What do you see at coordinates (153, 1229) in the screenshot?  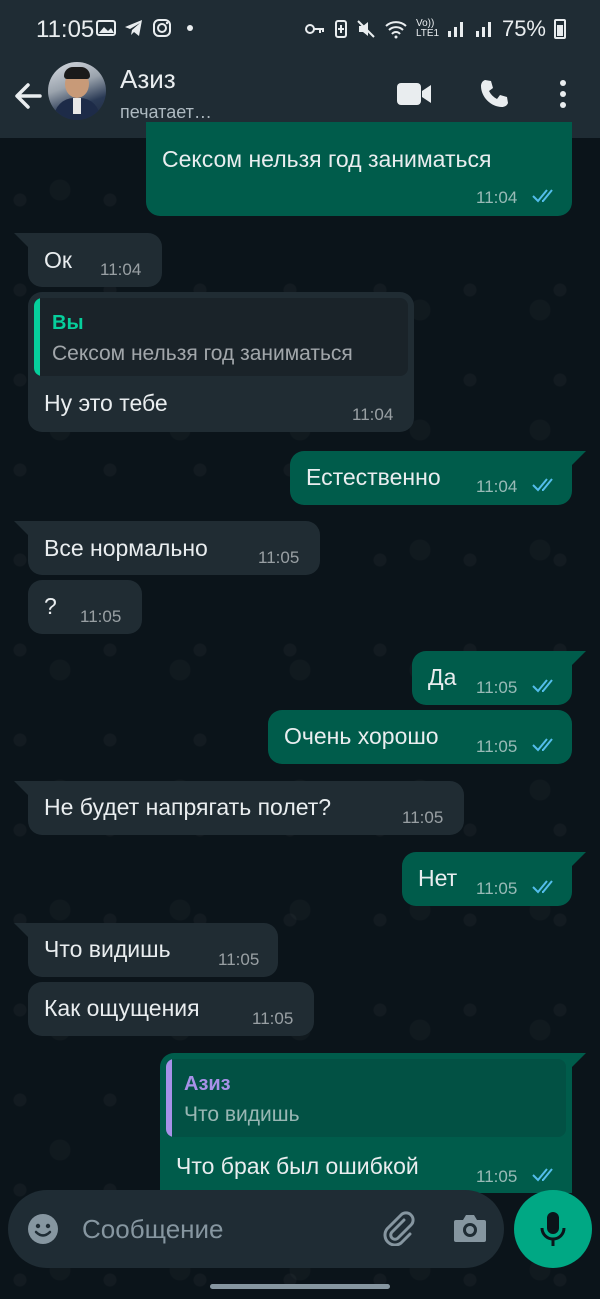 I see `message-input: Сообщение` at bounding box center [153, 1229].